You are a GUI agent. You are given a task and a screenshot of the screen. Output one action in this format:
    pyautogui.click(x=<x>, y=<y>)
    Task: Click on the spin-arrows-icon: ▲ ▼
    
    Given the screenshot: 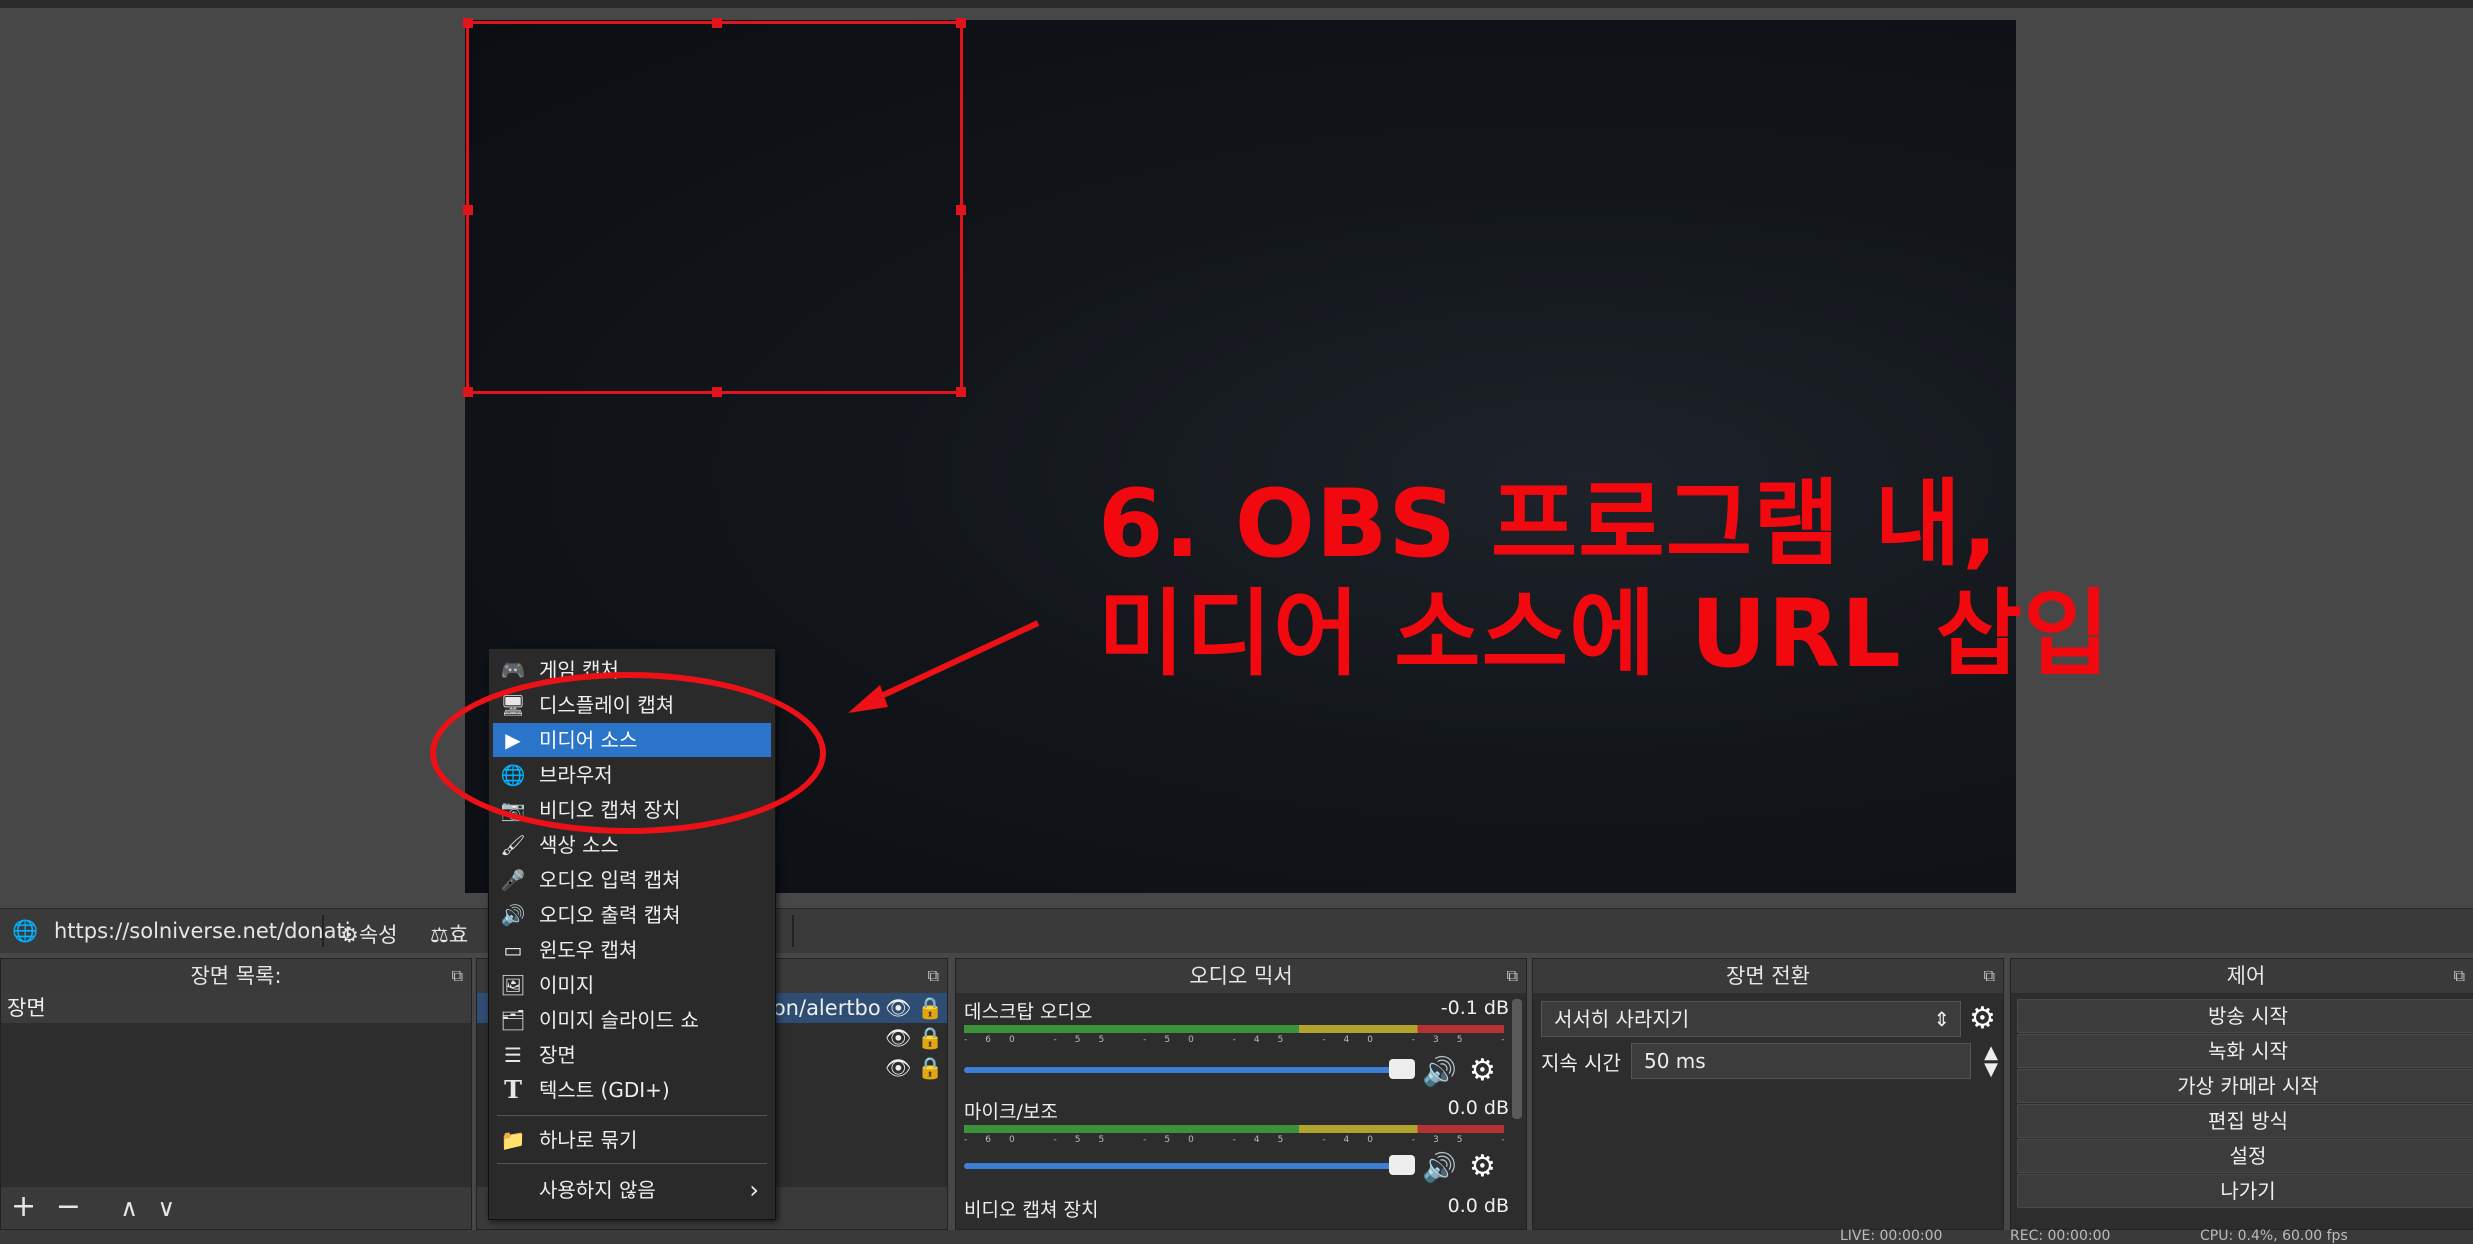 What is the action you would take?
    pyautogui.click(x=1991, y=1061)
    